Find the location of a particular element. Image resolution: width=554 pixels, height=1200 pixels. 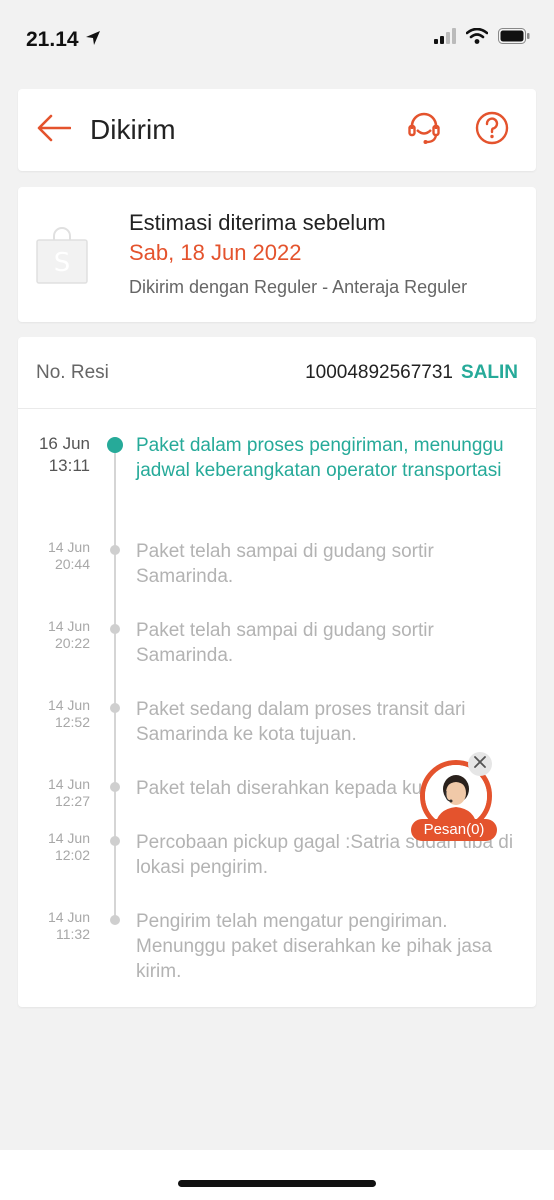

event-time: 12:02 is located at coordinates (72, 855).